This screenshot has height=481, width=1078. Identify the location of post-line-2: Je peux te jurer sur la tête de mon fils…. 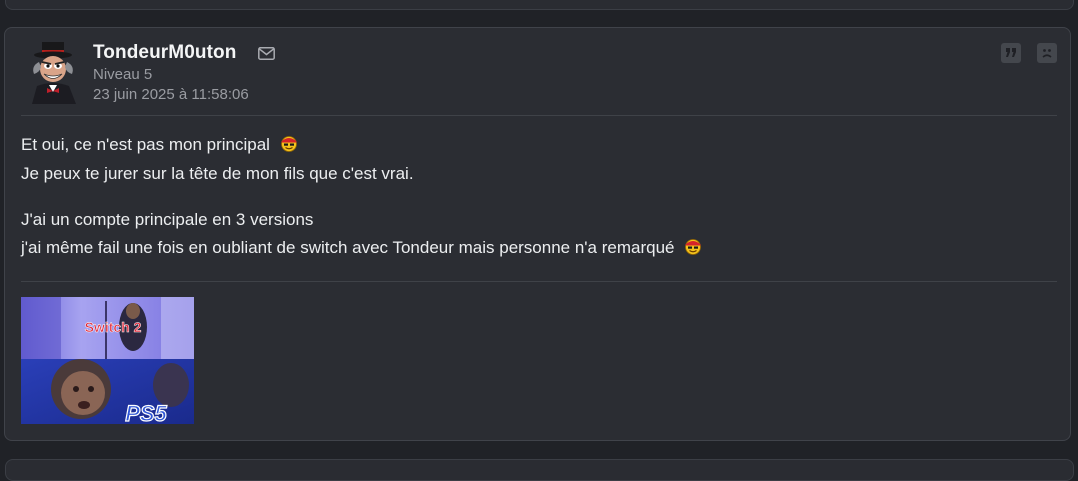
(217, 174).